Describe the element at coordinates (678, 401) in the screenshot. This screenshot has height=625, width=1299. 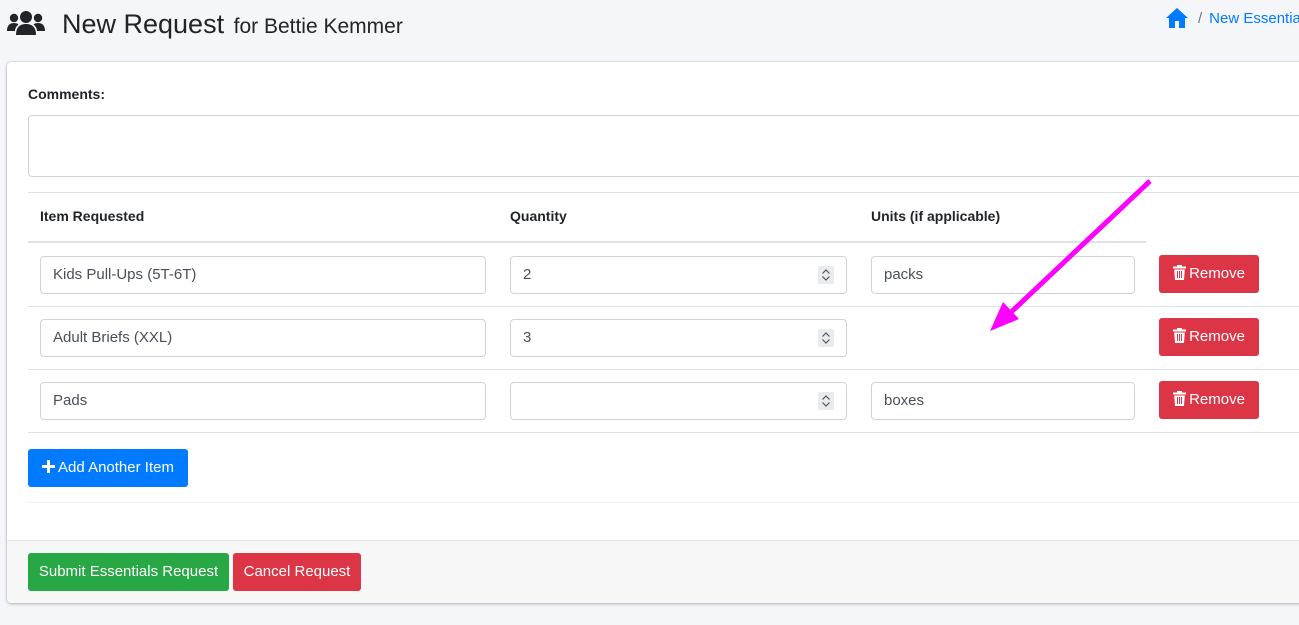
I see `quantity-input` at that location.